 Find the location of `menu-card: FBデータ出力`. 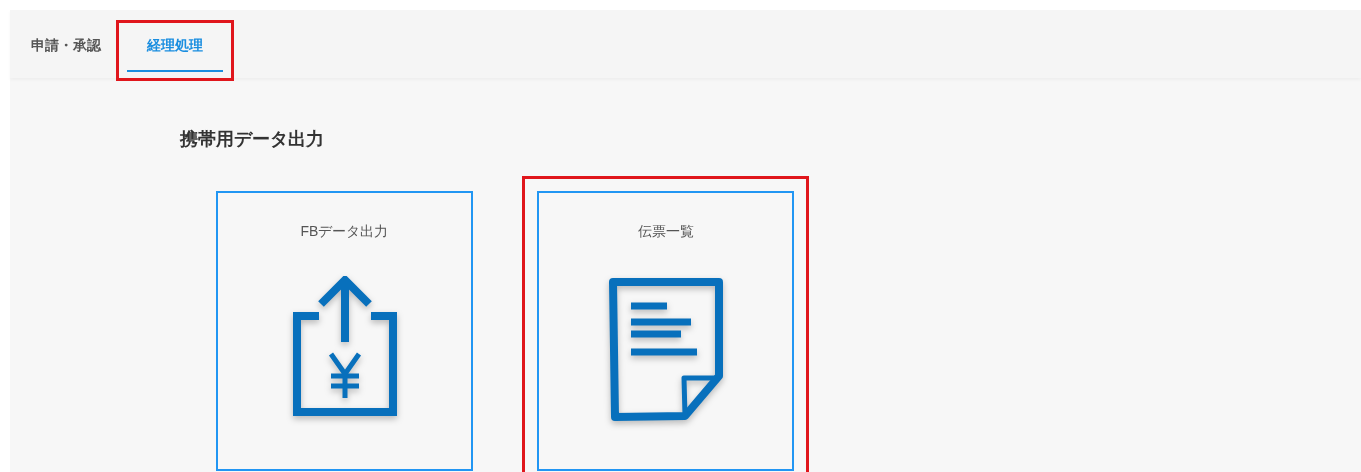

menu-card: FBデータ出力 is located at coordinates (344, 331).